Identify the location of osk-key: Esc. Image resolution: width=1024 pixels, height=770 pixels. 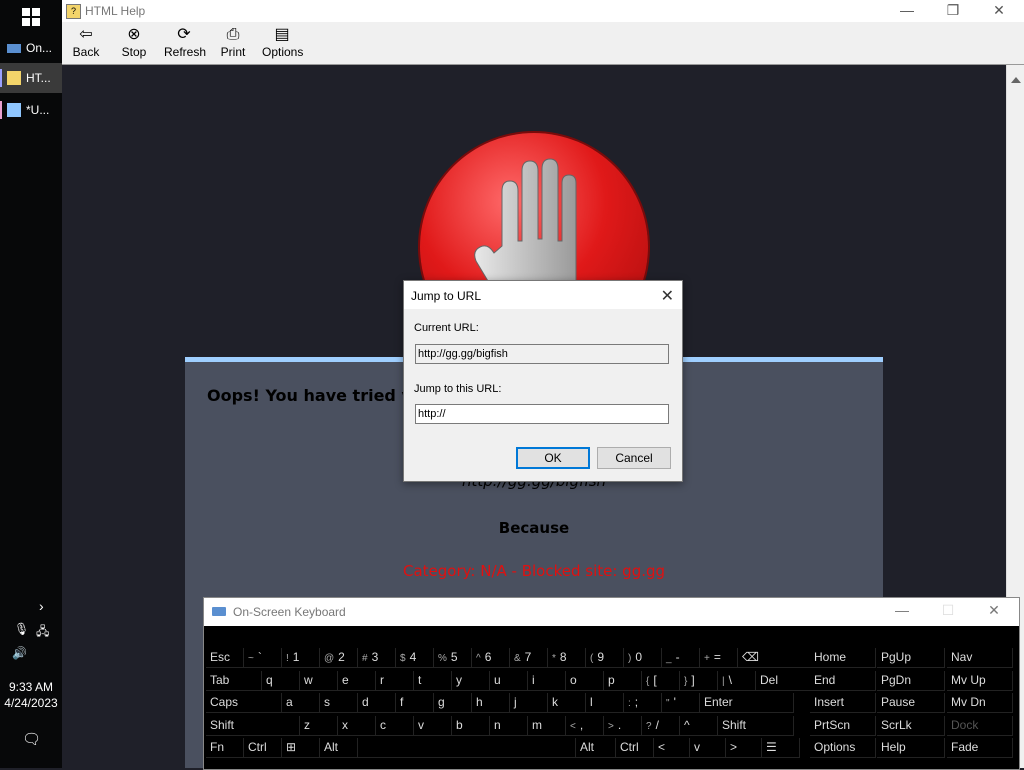
(225, 658).